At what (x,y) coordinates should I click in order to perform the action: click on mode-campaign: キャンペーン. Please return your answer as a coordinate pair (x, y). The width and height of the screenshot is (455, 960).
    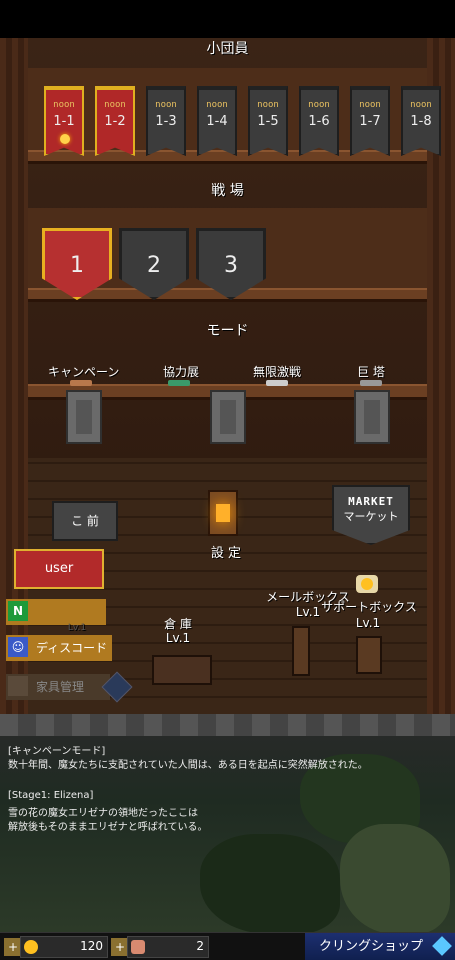
    Looking at the image, I should click on (83, 371).